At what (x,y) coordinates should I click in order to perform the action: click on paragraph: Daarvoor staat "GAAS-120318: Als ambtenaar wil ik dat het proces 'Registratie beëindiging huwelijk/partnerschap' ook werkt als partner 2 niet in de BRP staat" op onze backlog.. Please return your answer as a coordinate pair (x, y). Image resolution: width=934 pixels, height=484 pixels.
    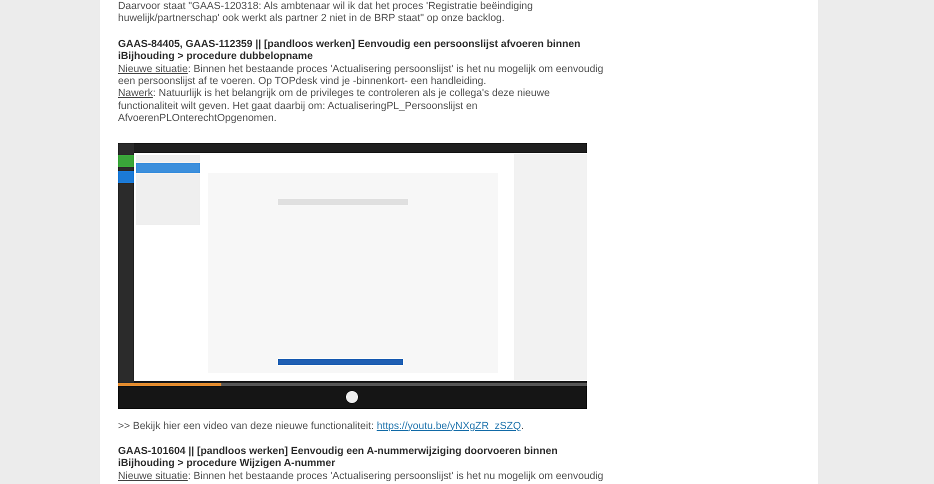
    Looking at the image, I should click on (326, 13).